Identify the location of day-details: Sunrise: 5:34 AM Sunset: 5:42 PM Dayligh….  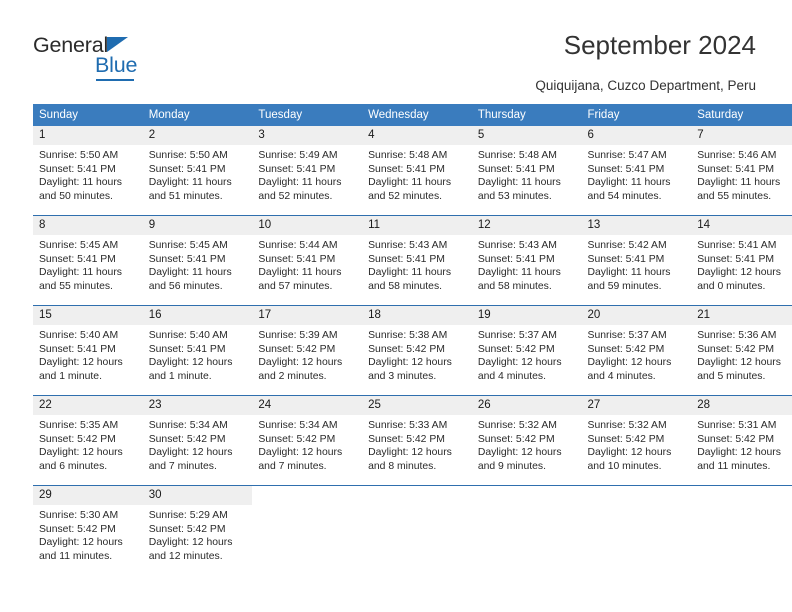
(198, 444).